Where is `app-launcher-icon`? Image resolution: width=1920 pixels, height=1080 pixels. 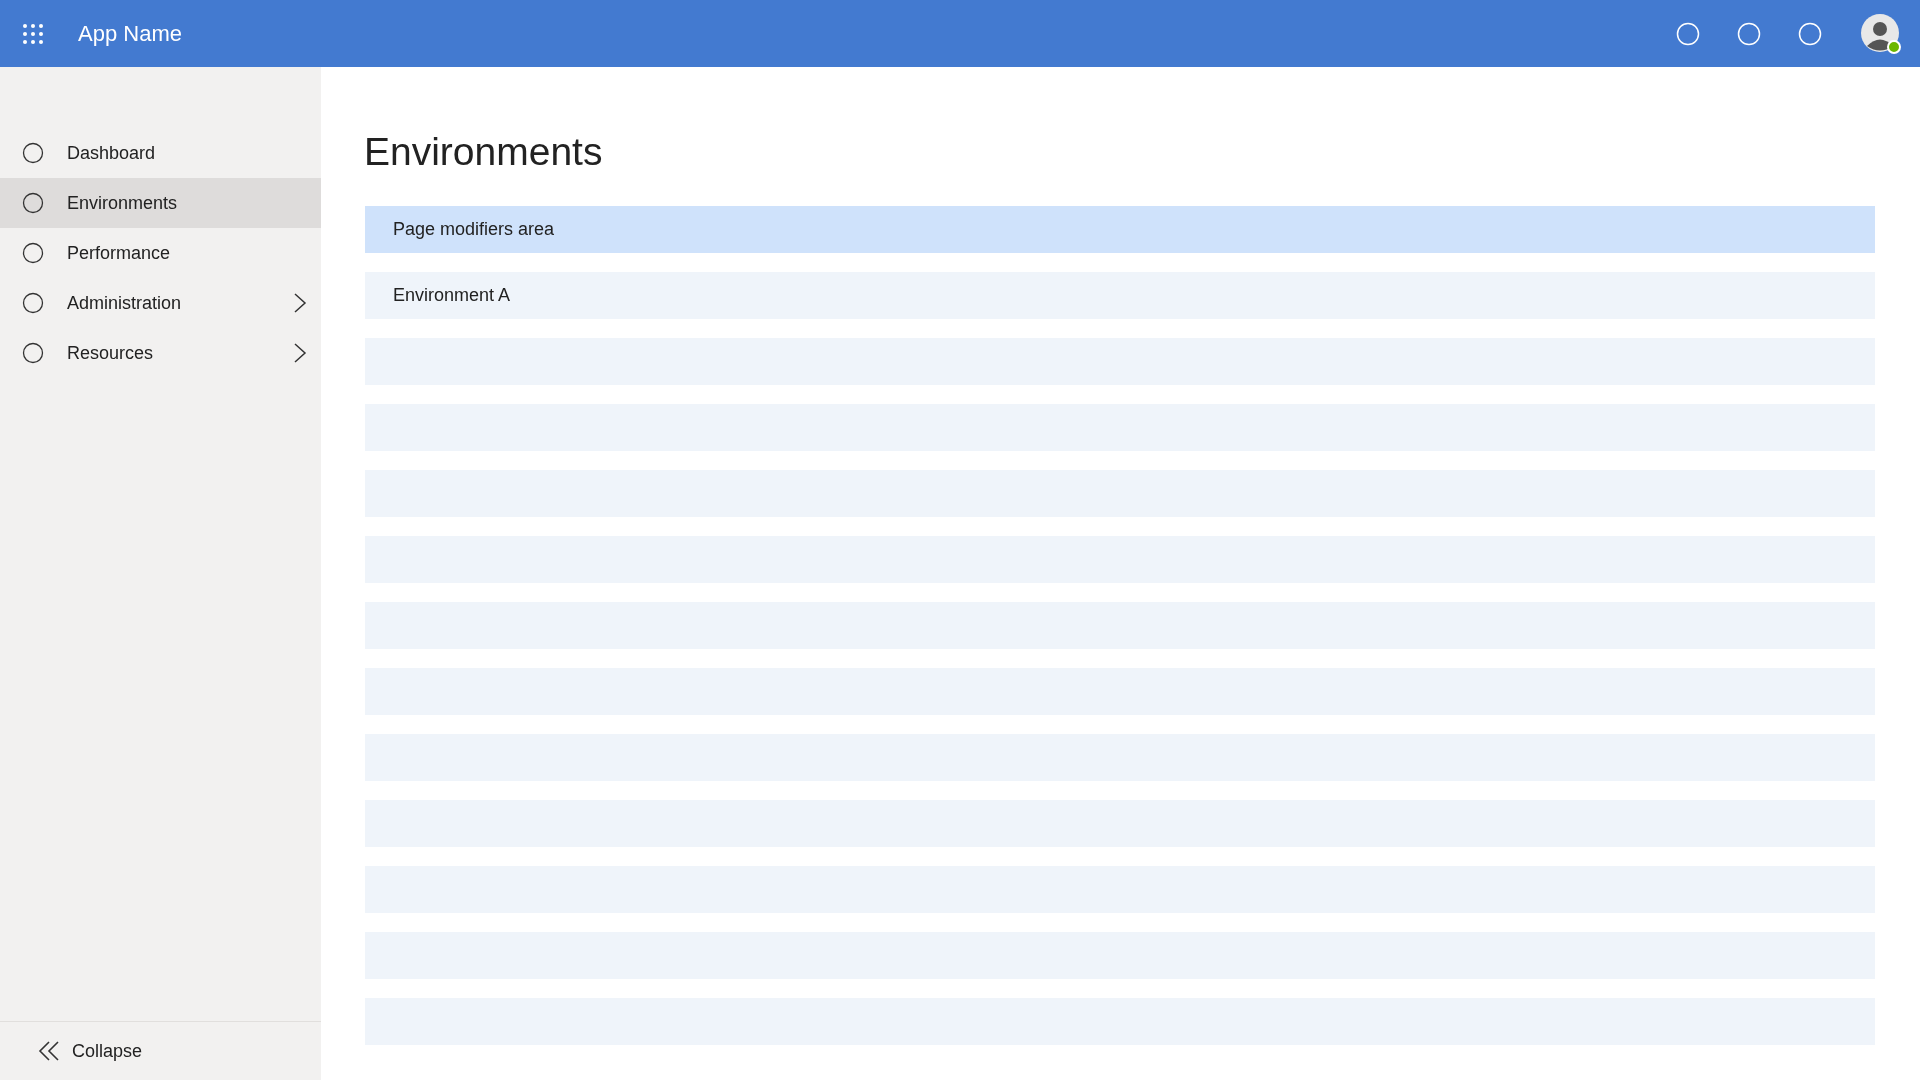 app-launcher-icon is located at coordinates (33, 33).